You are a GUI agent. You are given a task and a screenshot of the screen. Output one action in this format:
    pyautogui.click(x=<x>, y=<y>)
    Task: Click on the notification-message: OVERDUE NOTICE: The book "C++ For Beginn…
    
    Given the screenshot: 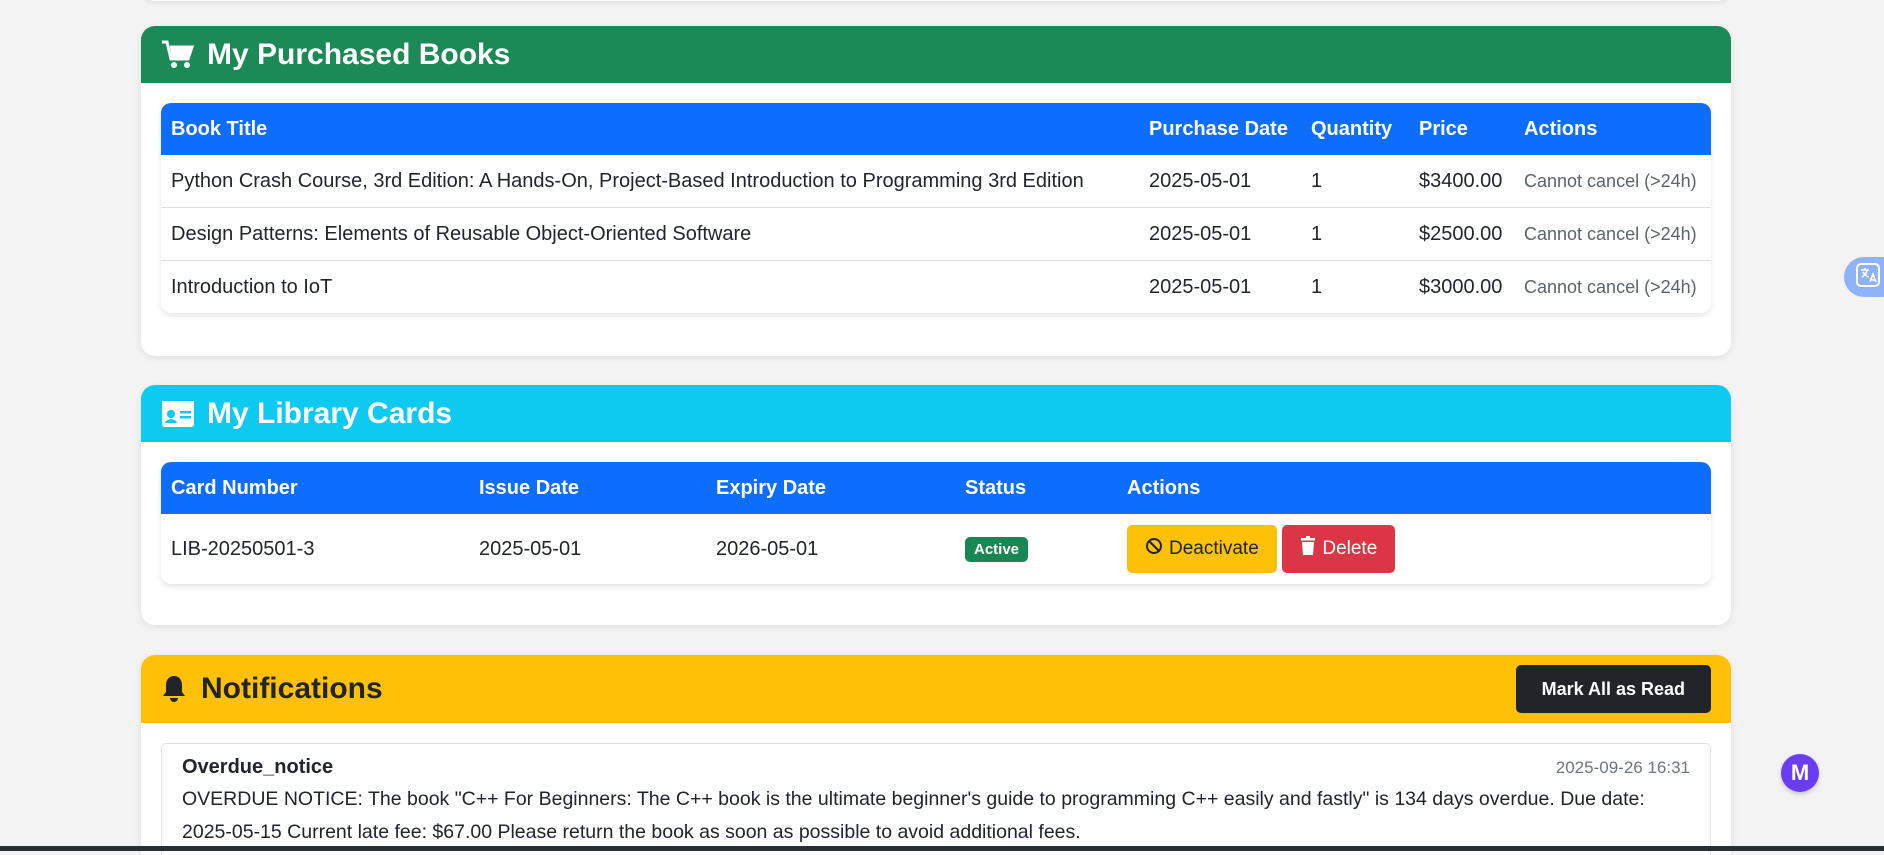 What is the action you would take?
    pyautogui.click(x=913, y=815)
    